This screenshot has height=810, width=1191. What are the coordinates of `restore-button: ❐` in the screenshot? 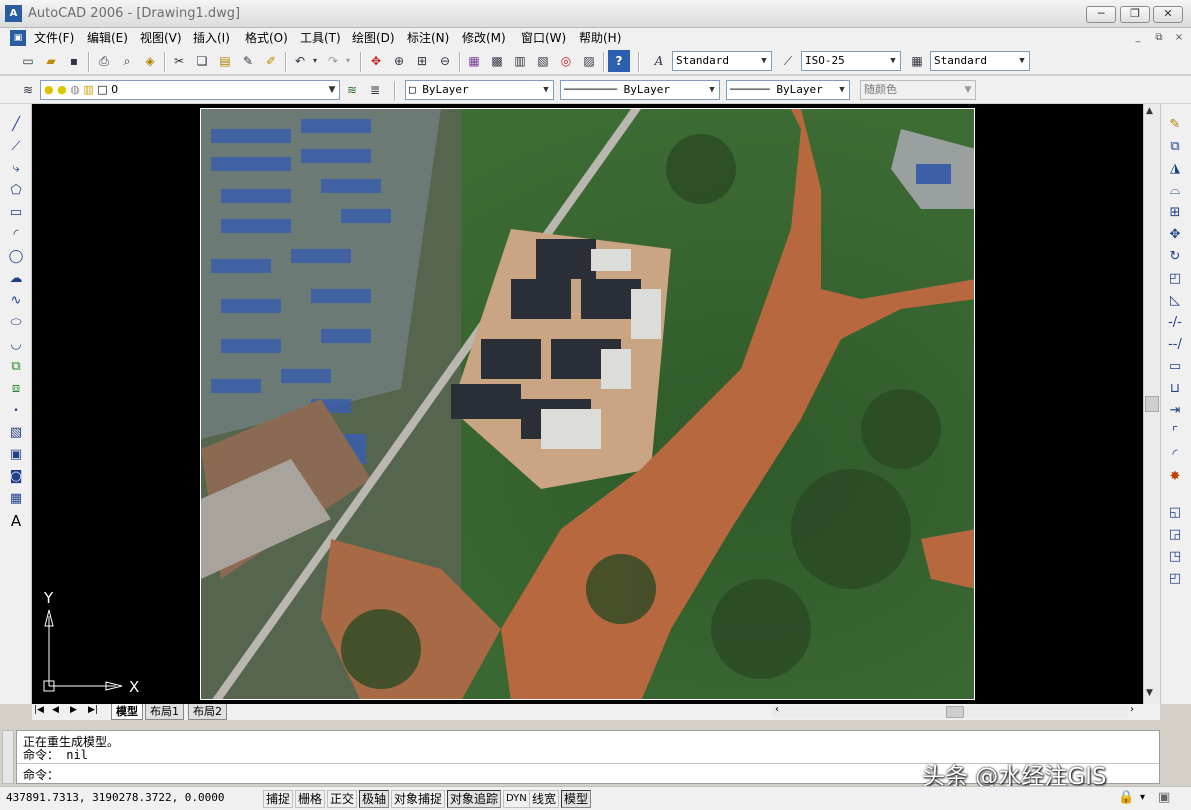 It's located at (1135, 14).